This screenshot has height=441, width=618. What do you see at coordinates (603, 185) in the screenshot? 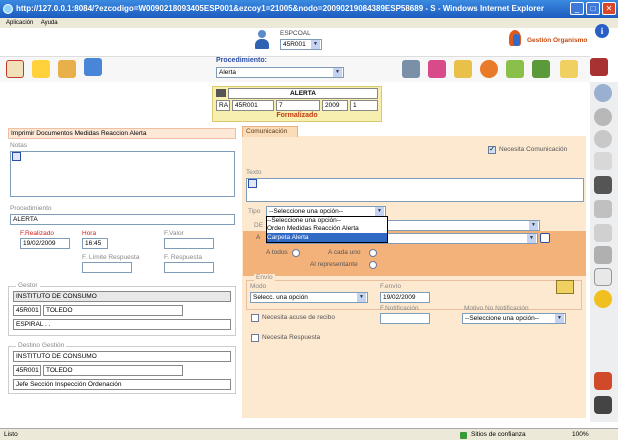
I see `save-disk-icon` at bounding box center [603, 185].